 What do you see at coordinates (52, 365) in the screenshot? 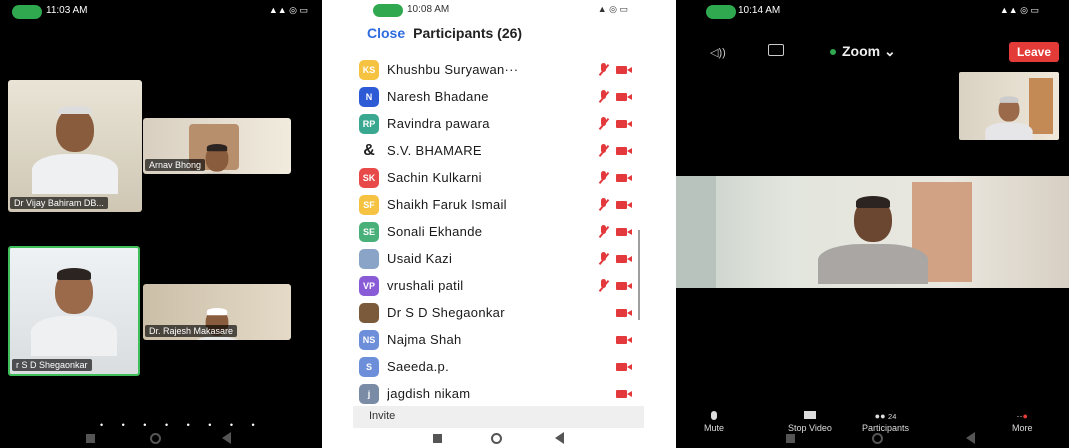
I see `participant-name-tag: r S D Shegaonkar` at bounding box center [52, 365].